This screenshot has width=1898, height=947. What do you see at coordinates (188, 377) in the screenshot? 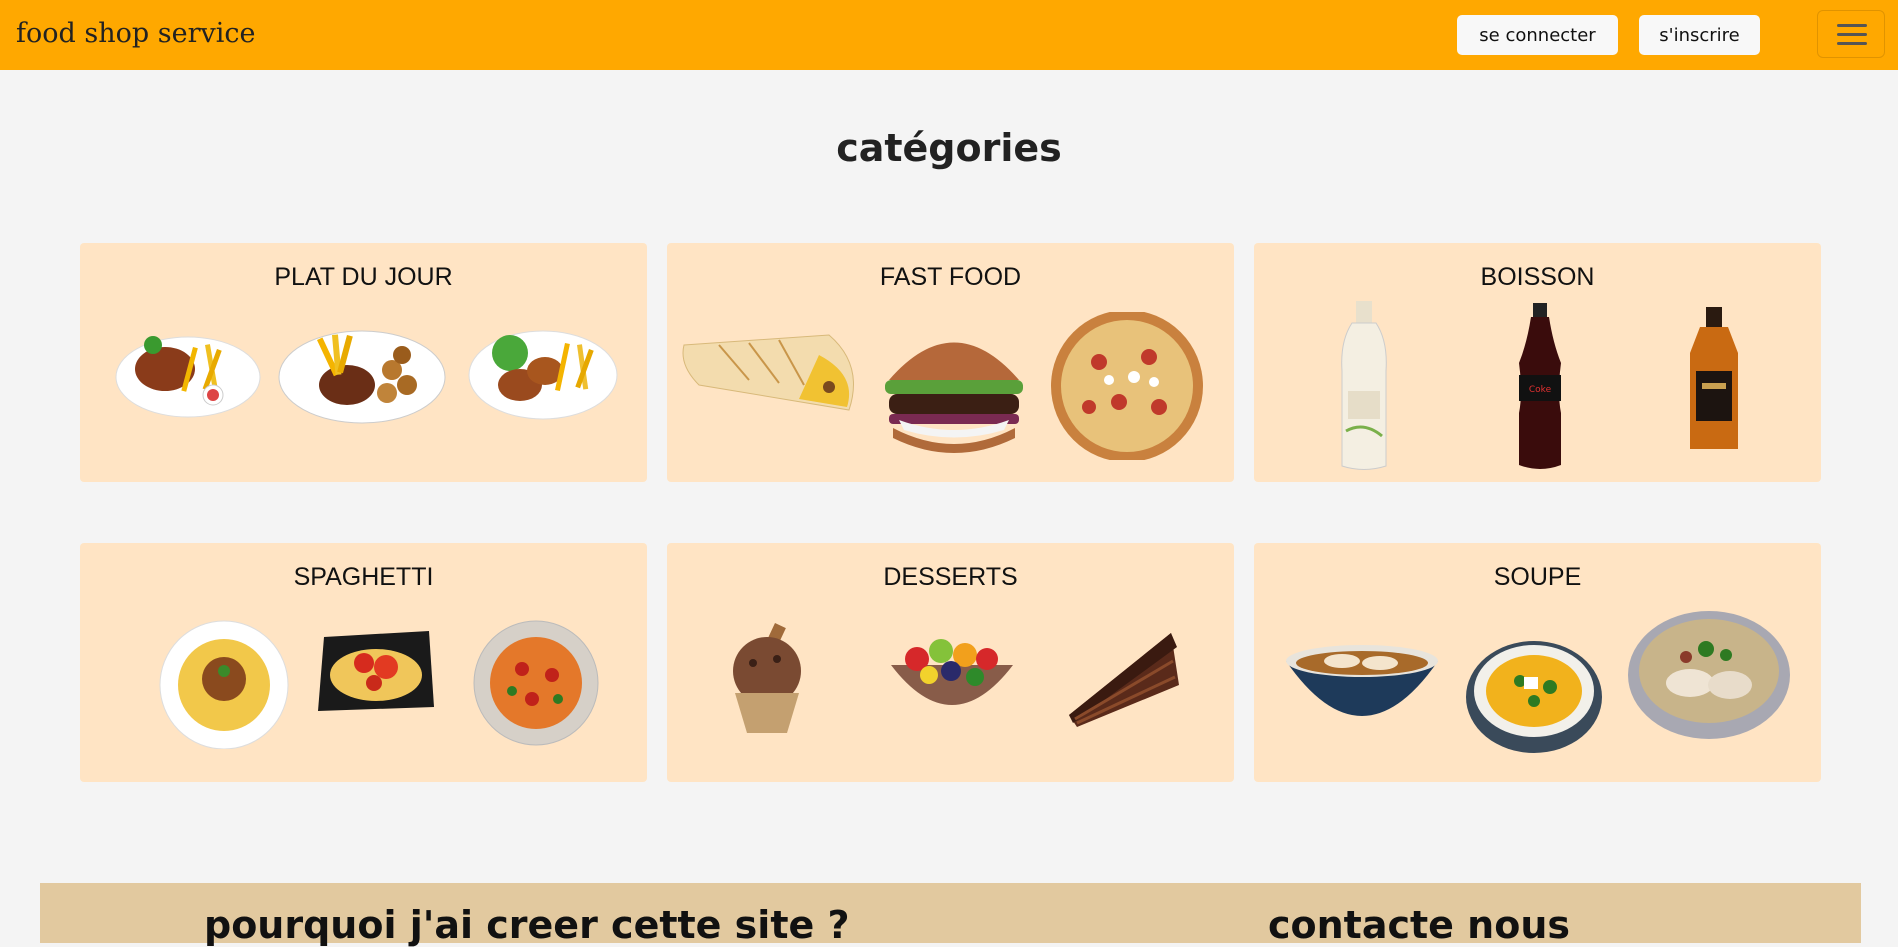
I see `grilled-chicken-fries-plate-image` at bounding box center [188, 377].